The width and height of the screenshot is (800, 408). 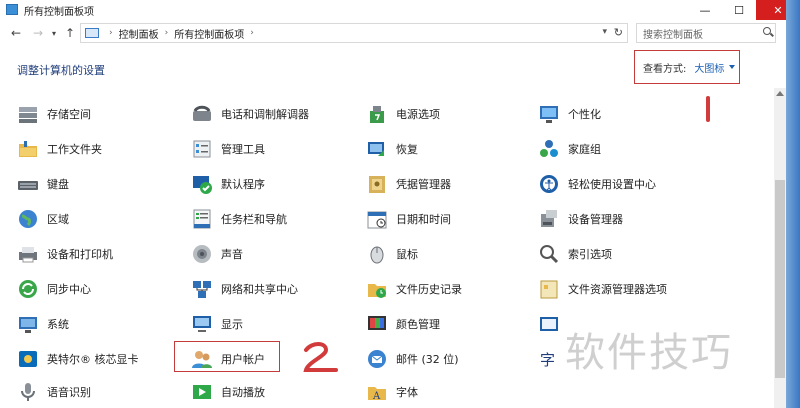 I want to click on item-default-programs: 默认程序, so click(x=228, y=184).